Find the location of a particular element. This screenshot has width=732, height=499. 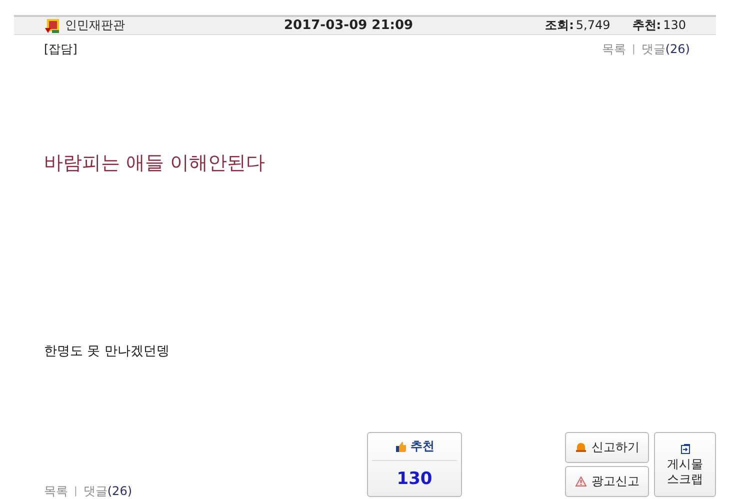

recommend-count: 추천: 130 is located at coordinates (659, 25).